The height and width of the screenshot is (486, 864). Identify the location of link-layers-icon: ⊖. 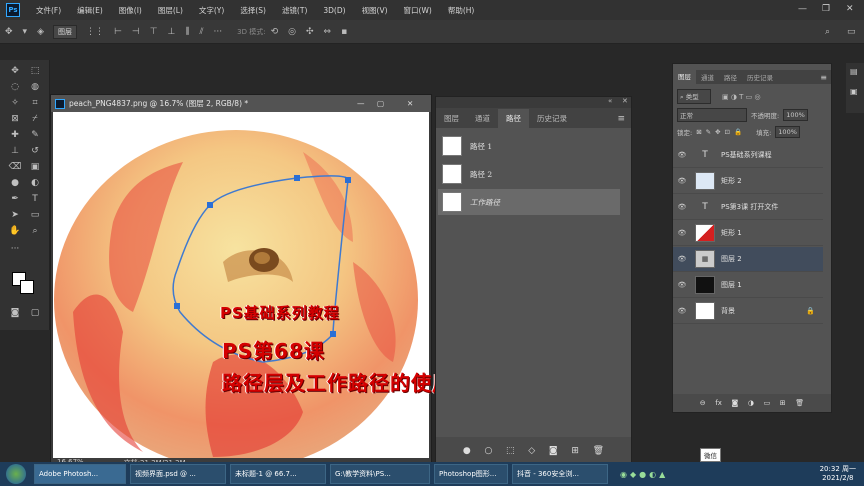
(703, 403).